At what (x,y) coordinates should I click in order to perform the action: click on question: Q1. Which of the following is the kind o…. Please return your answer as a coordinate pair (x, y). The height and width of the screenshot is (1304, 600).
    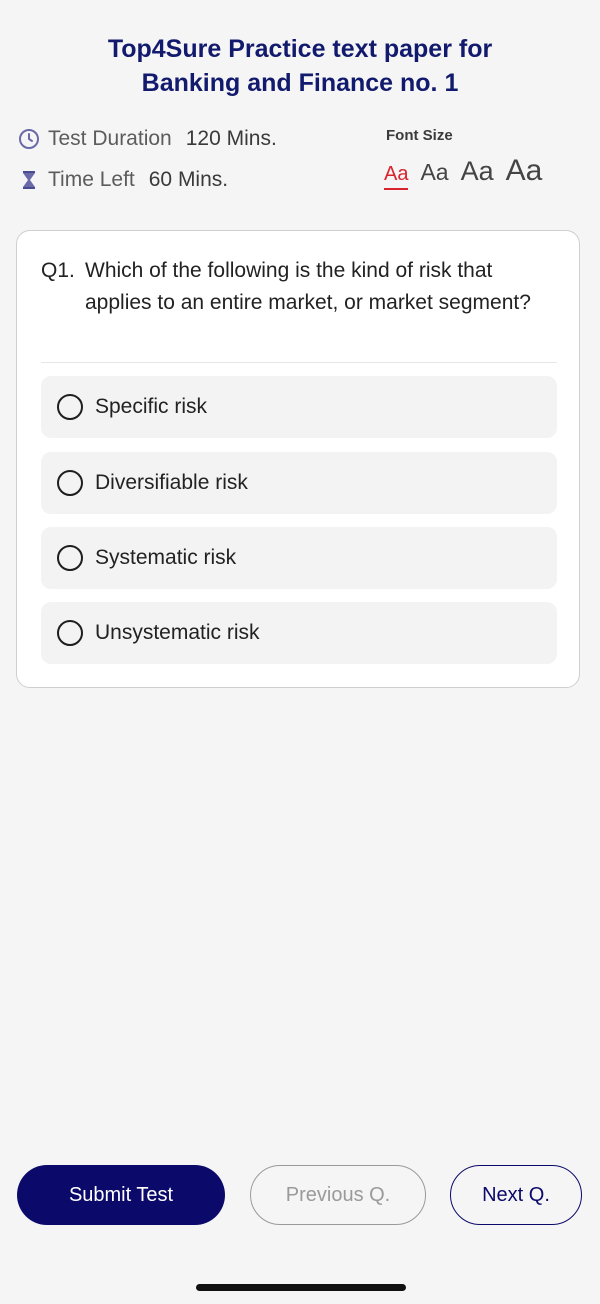
    Looking at the image, I should click on (301, 287).